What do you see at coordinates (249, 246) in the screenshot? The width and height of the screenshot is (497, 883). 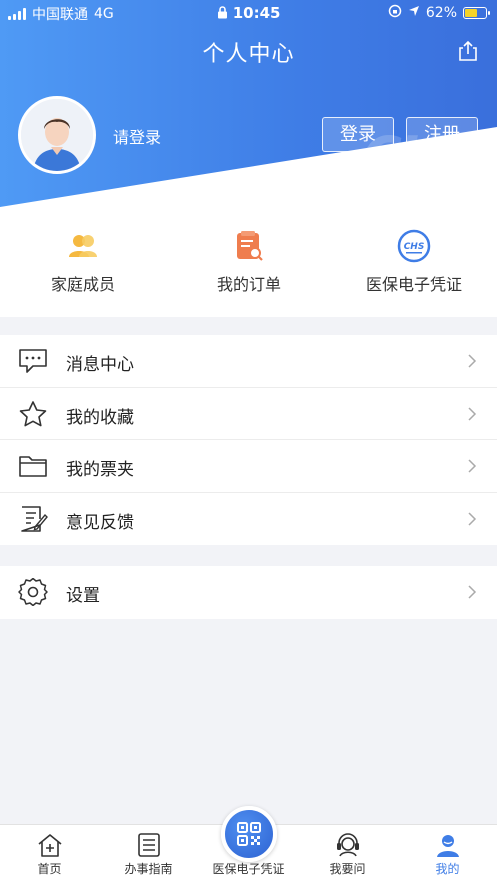 I see `order-icon` at bounding box center [249, 246].